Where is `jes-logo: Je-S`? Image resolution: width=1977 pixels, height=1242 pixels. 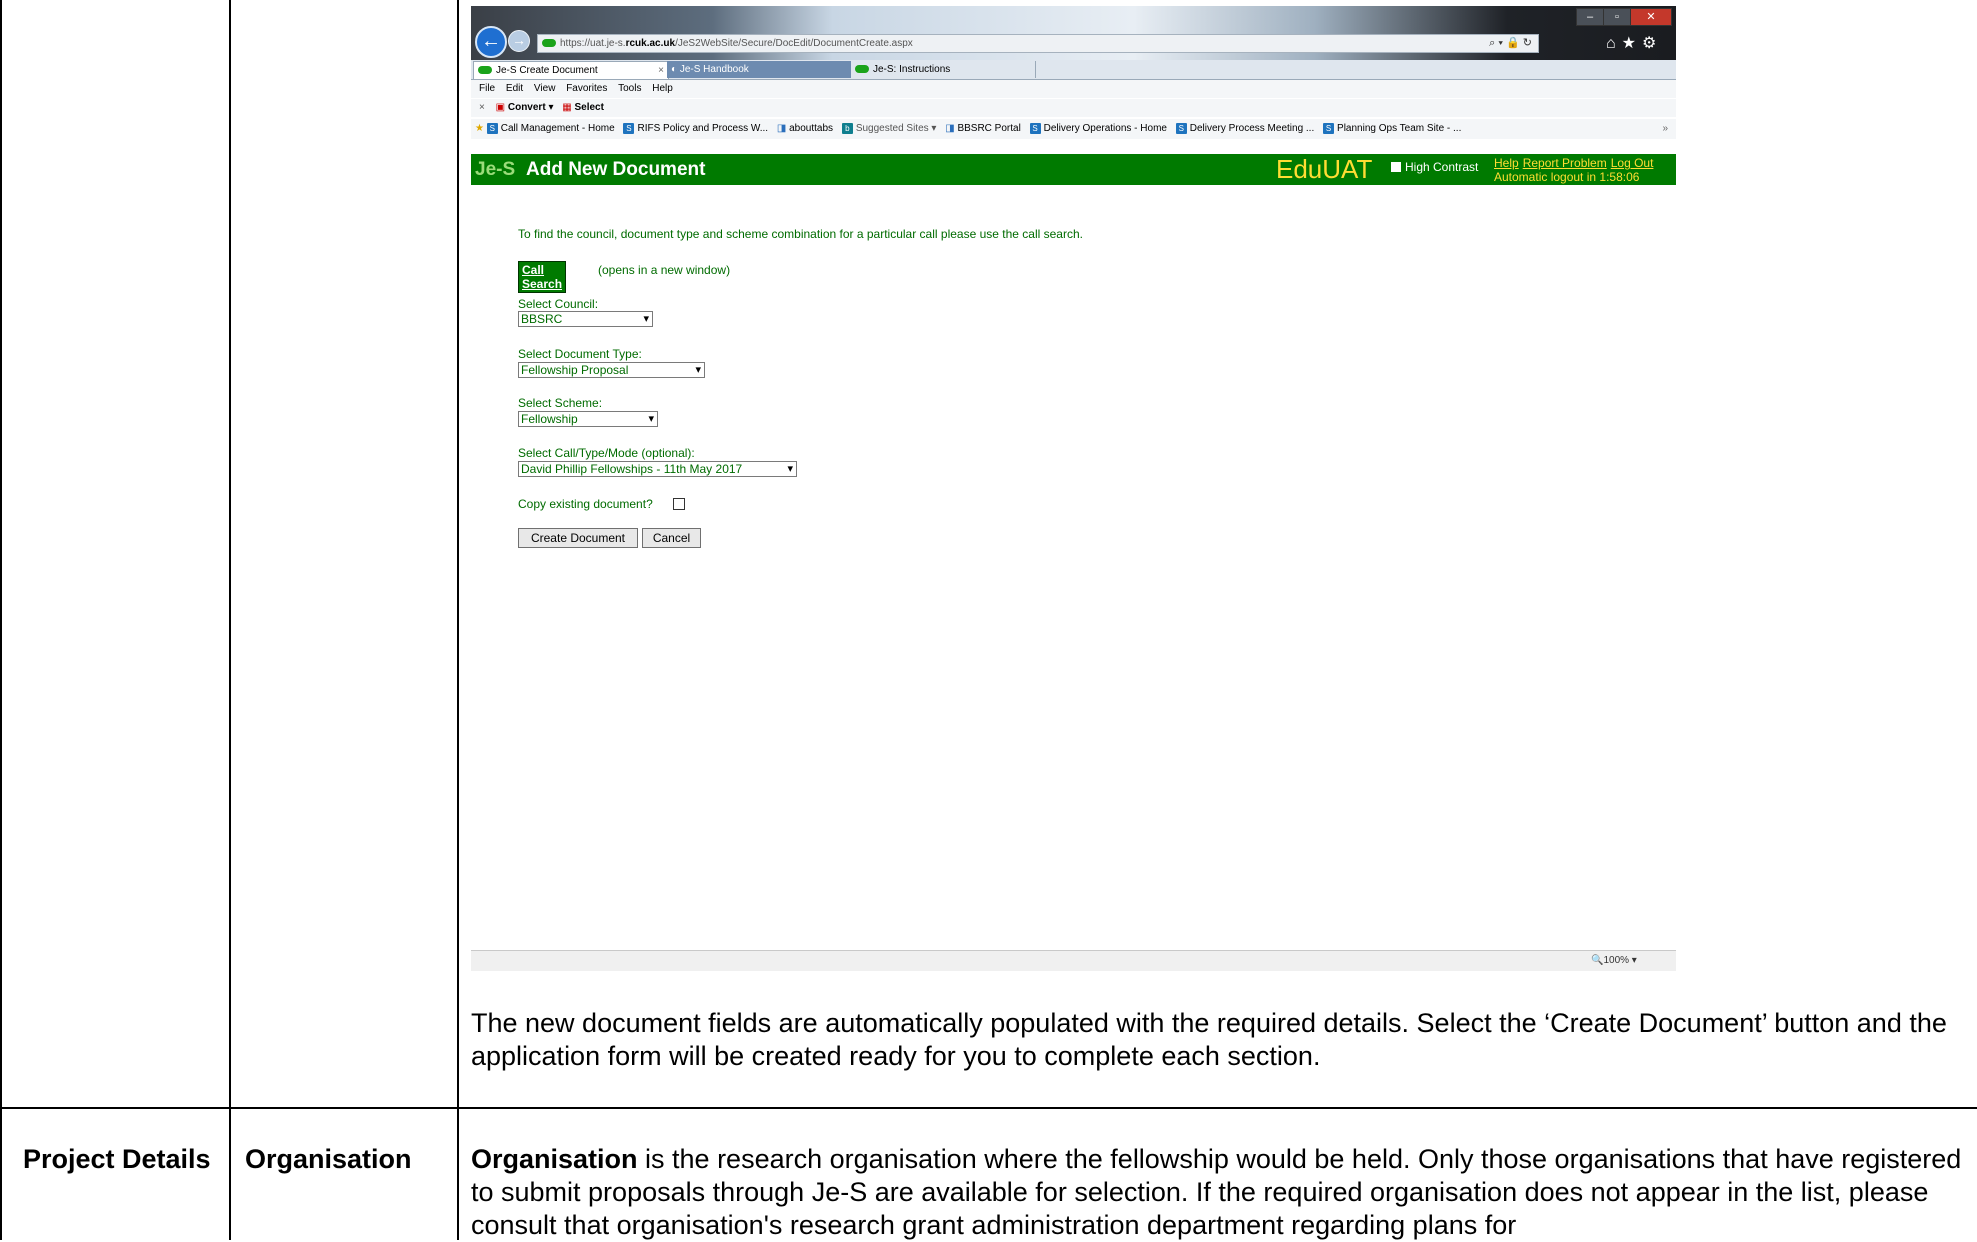
jes-logo: Je-S is located at coordinates (495, 169).